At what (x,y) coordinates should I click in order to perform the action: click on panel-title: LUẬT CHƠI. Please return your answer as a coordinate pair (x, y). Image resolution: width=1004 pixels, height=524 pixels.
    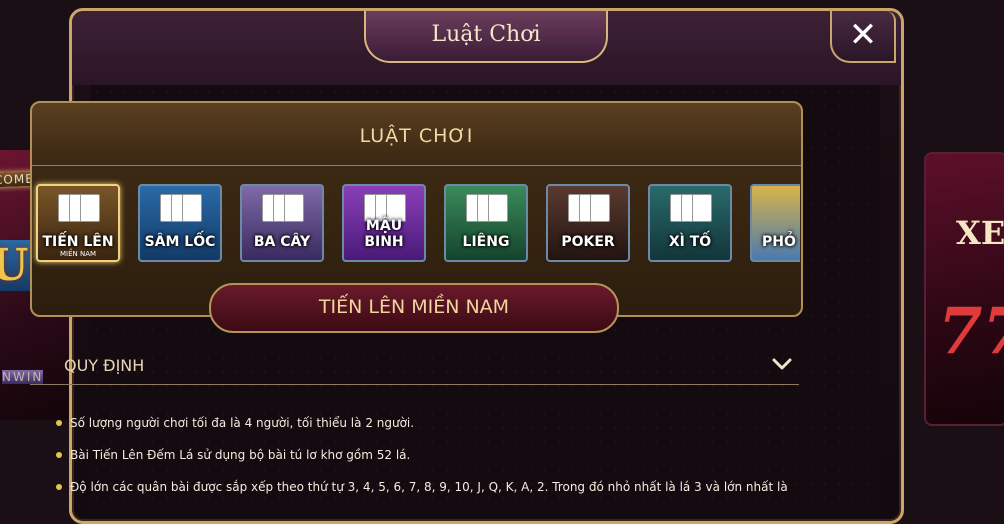
    Looking at the image, I should click on (416, 136).